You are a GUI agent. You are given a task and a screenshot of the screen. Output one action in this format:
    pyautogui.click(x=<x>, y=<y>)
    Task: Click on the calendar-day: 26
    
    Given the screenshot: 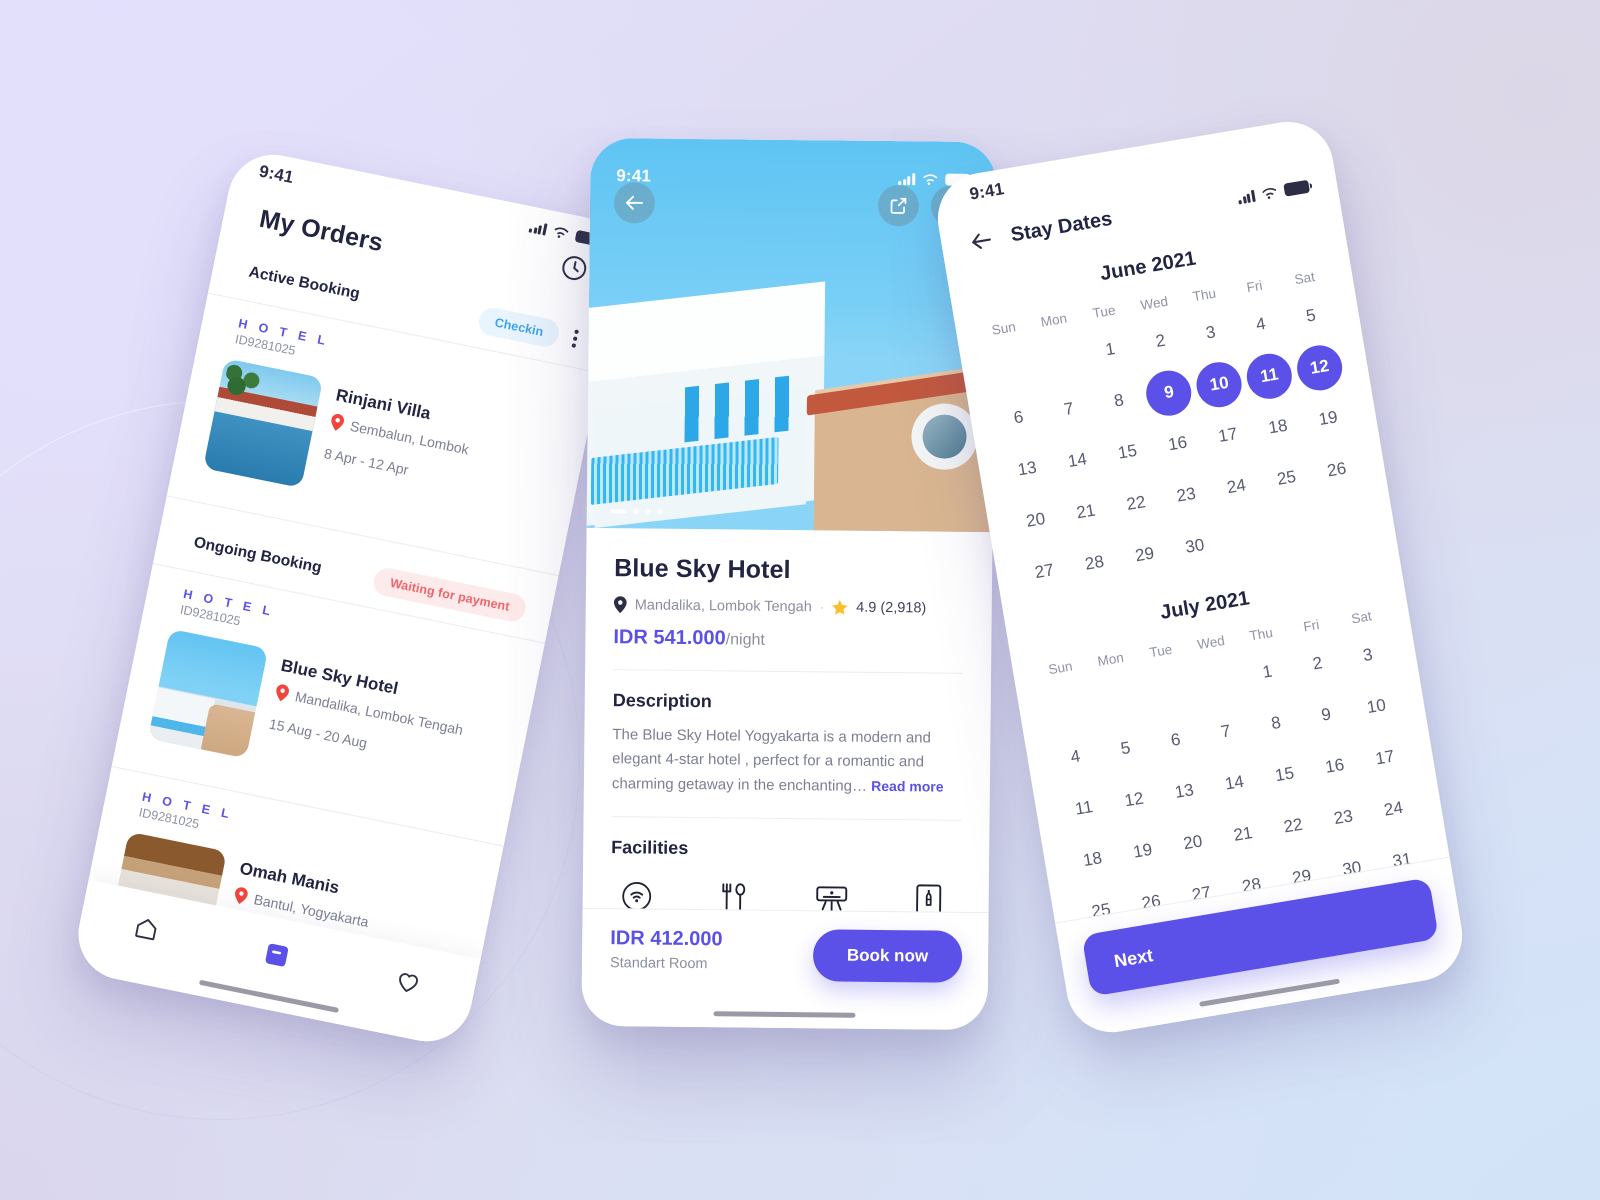 What is the action you would take?
    pyautogui.click(x=1337, y=470)
    